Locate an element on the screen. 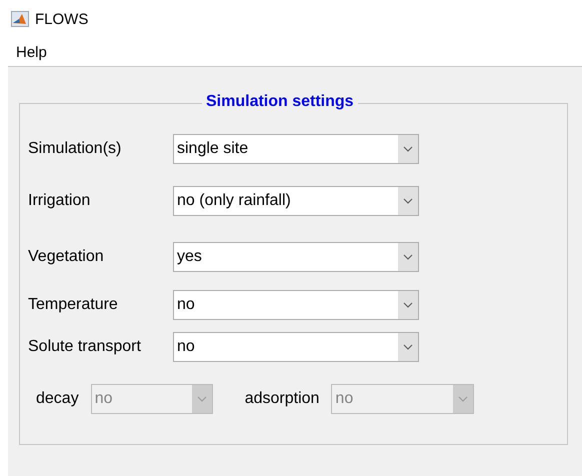 Image resolution: width=582 pixels, height=476 pixels. field-label: adsorption is located at coordinates (282, 399).